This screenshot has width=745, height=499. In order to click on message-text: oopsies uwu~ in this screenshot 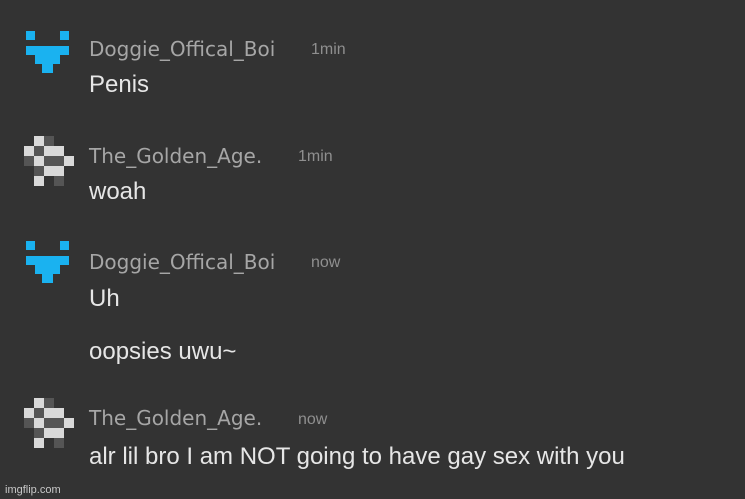, I will do `click(163, 351)`.